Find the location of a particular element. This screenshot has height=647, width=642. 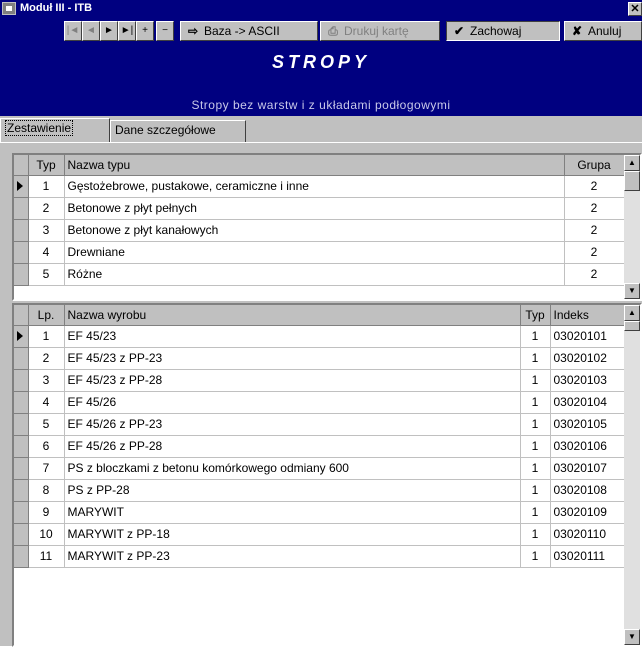

cell-nazwa-wyrobu: EF 45/26 z PP-23 is located at coordinates (292, 424).